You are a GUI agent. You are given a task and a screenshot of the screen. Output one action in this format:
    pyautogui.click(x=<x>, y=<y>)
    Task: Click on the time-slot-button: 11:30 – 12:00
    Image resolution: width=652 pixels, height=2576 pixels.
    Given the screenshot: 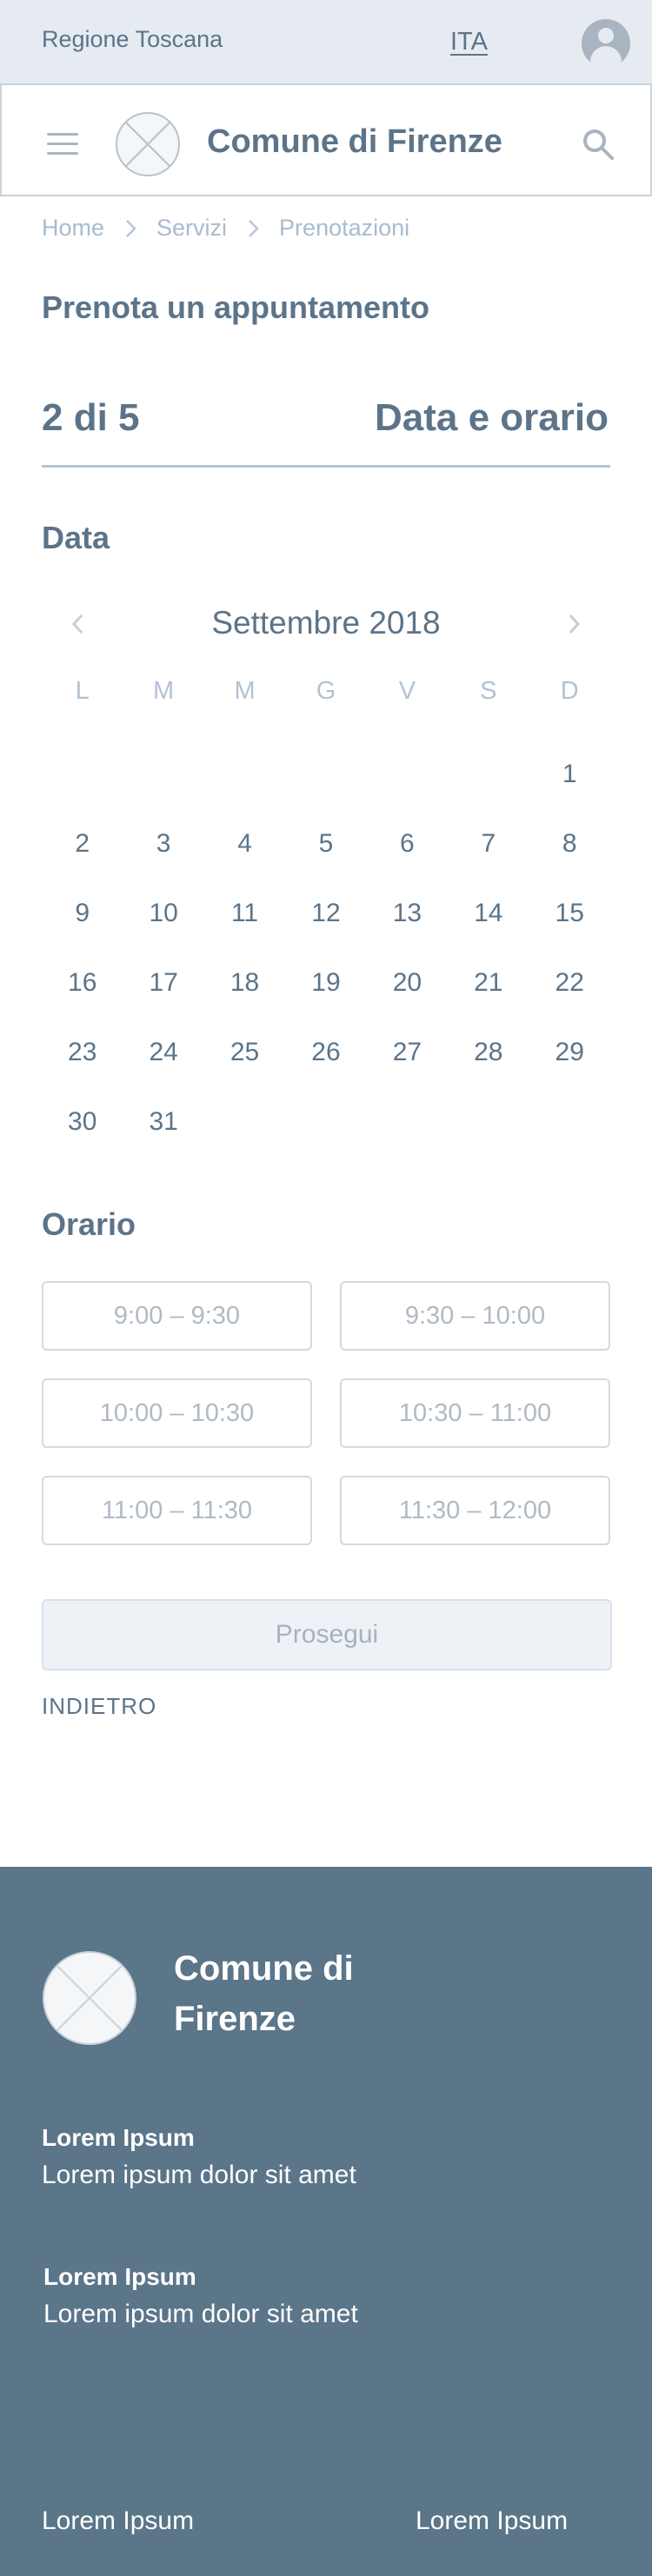 What is the action you would take?
    pyautogui.click(x=475, y=1510)
    